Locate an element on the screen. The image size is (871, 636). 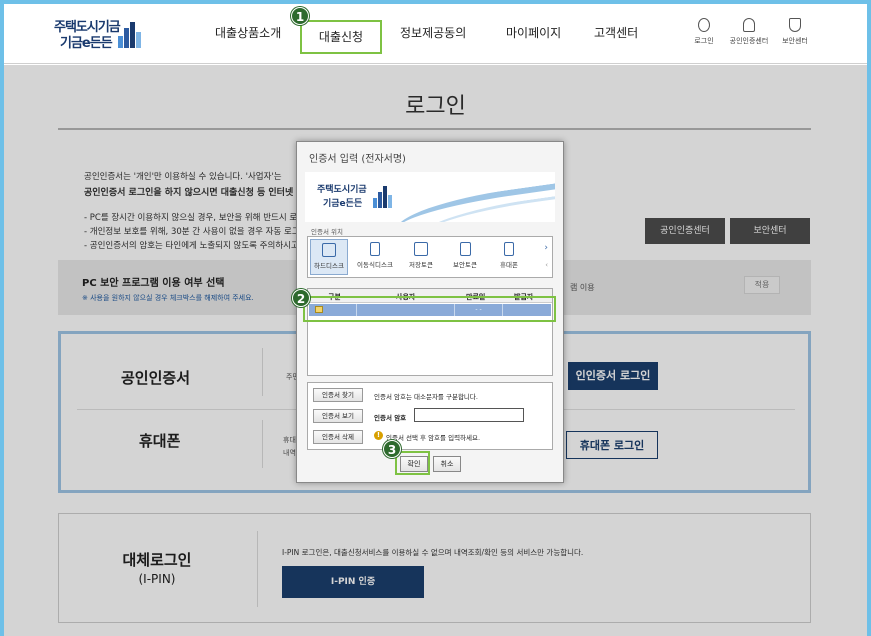
nav-customer-center: 고객센터 is located at coordinates (616, 32).